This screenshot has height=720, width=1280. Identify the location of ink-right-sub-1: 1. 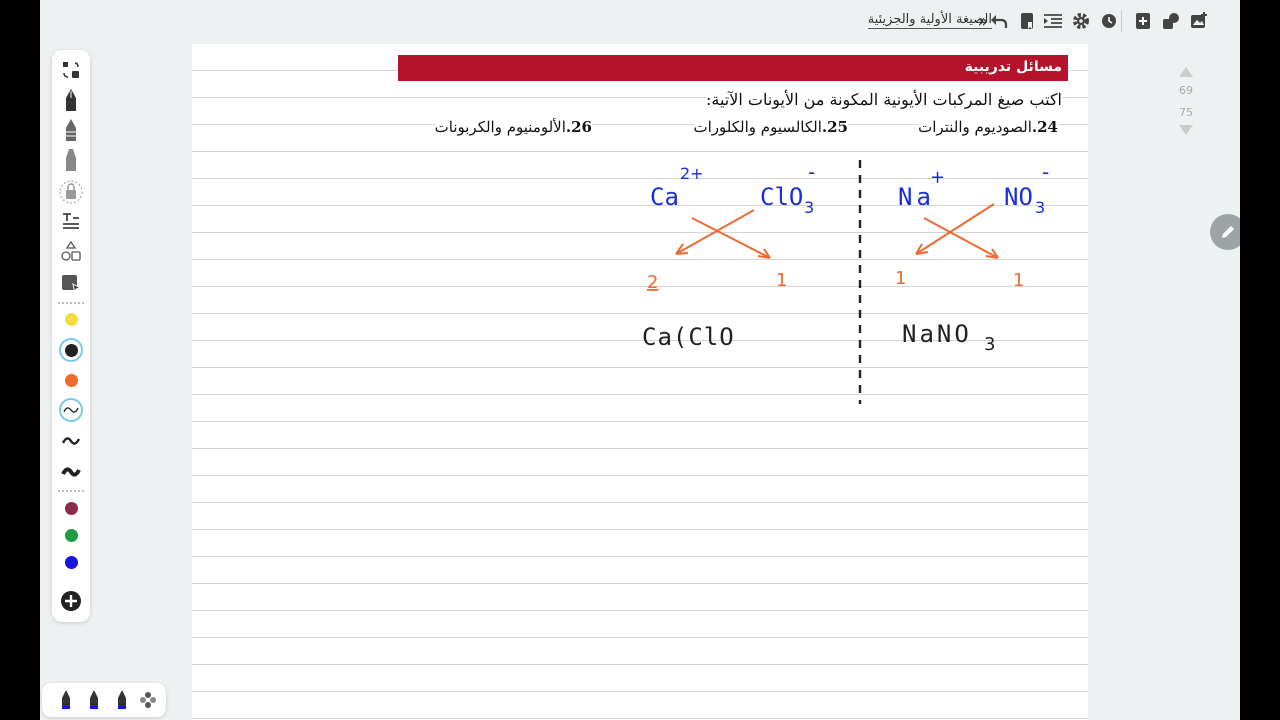
(900, 278).